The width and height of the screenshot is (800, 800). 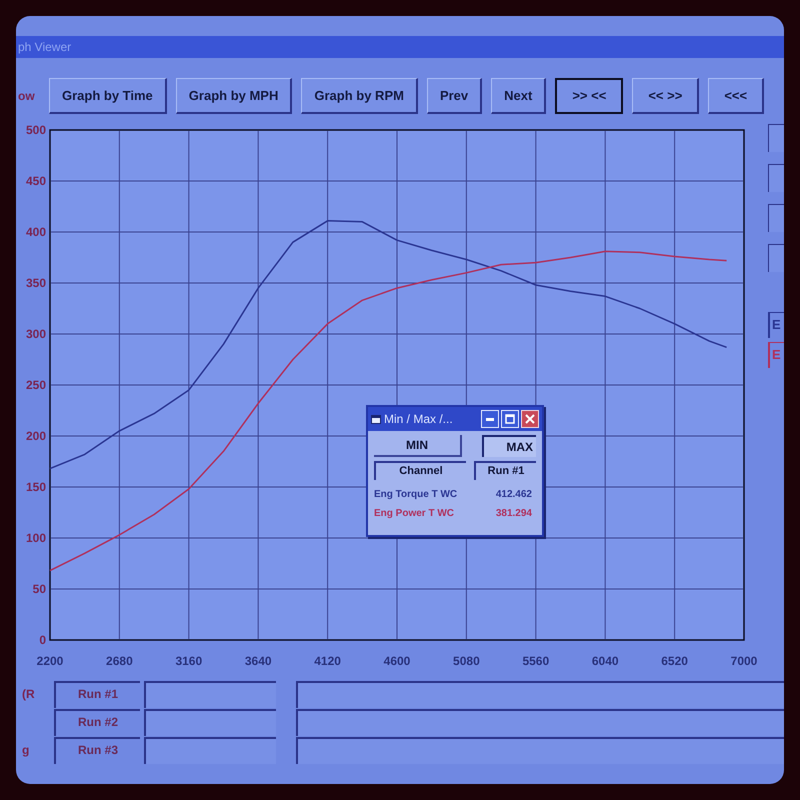 I want to click on channel-value: 381.294, so click(x=514, y=514).